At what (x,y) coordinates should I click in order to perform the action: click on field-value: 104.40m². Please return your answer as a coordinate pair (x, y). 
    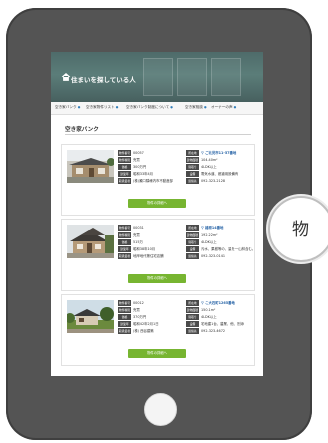
    Looking at the image, I should click on (209, 160).